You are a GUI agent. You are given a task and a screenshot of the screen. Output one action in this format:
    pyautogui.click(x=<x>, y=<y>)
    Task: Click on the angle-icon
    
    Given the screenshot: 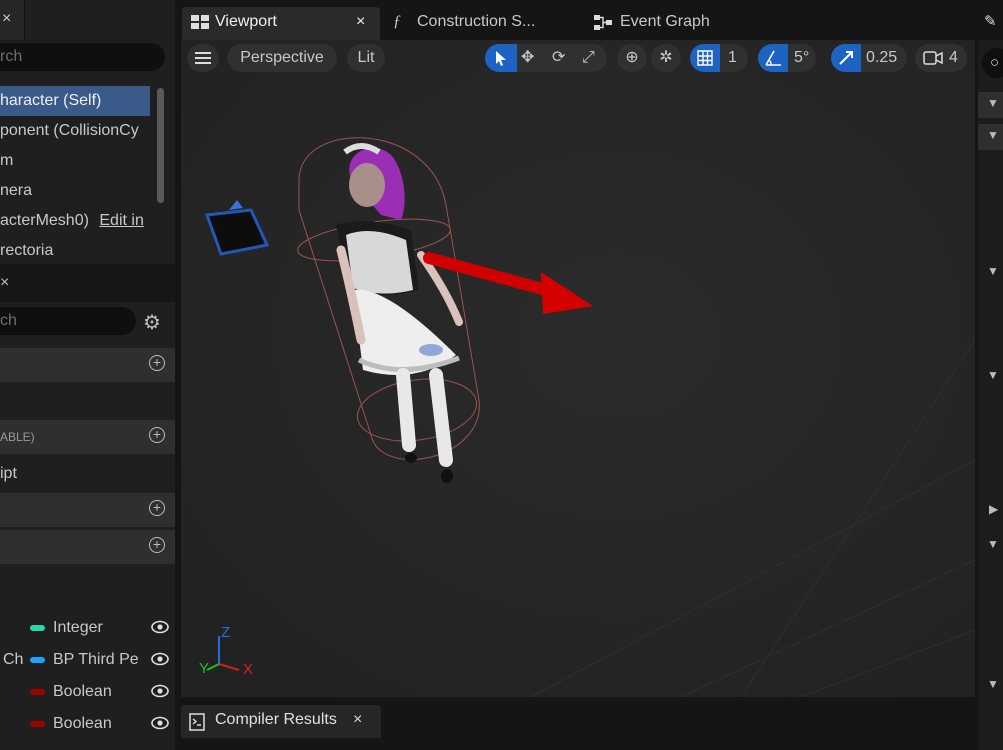 What is the action you would take?
    pyautogui.click(x=773, y=58)
    